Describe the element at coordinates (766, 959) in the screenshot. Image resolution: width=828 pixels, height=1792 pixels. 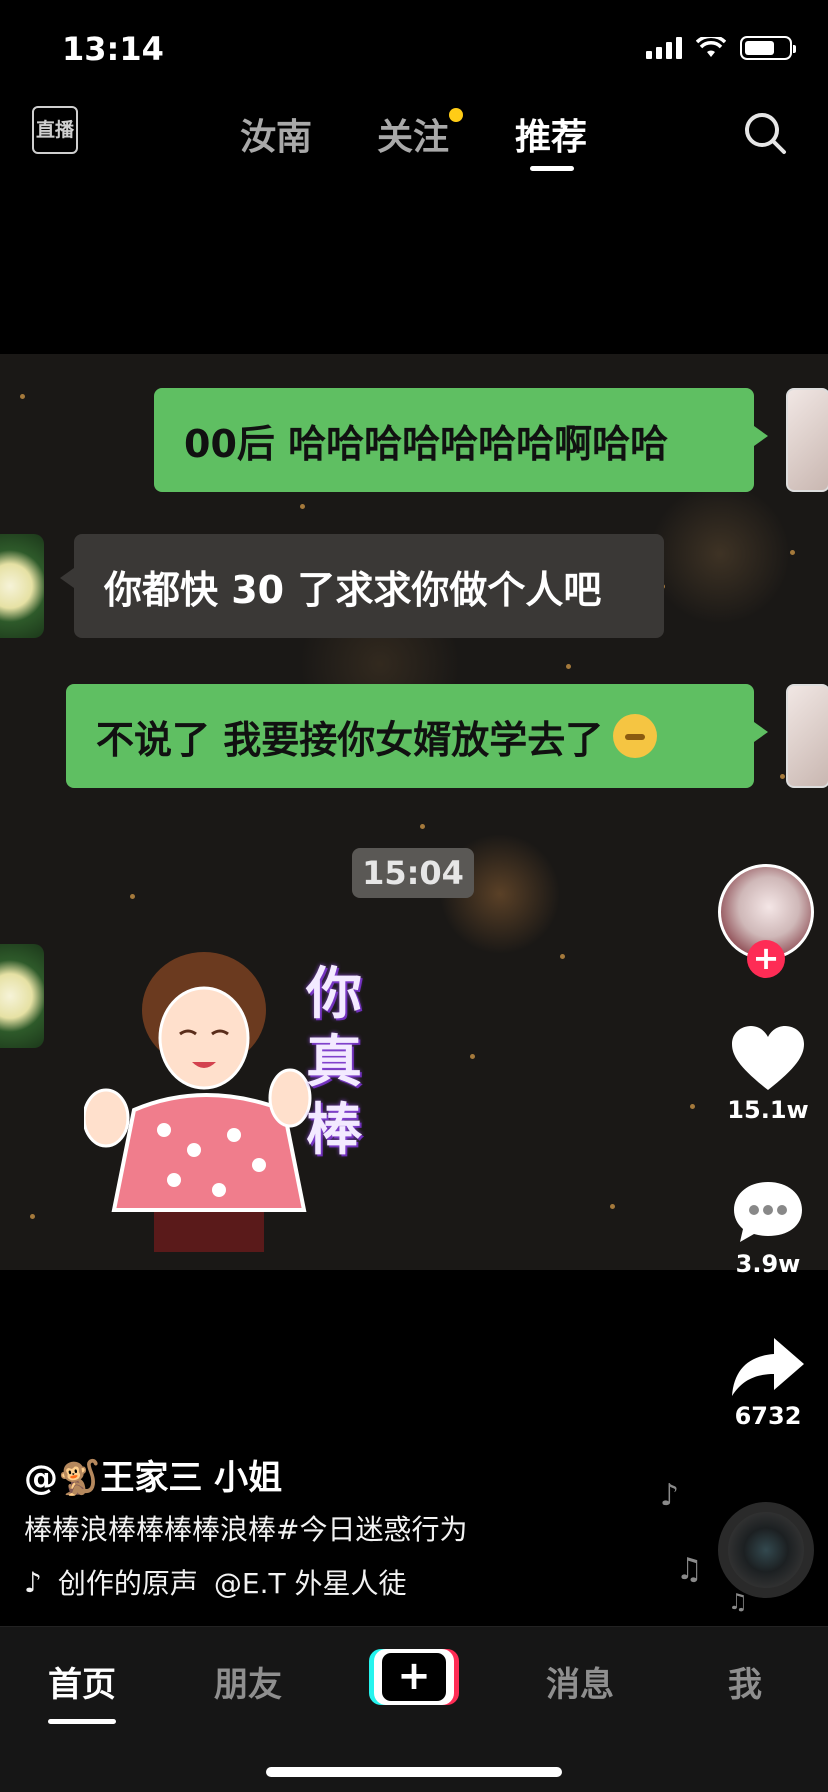
I see `follow-plus-icon: +` at that location.